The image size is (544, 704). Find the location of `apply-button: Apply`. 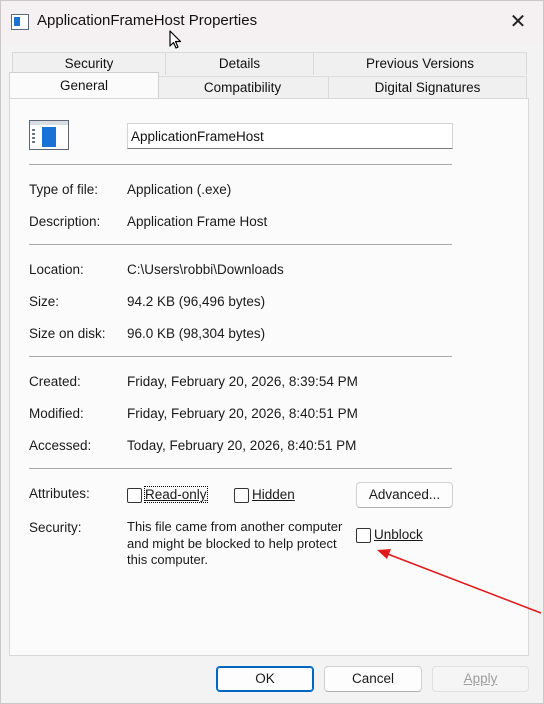

apply-button: Apply is located at coordinates (480, 679).